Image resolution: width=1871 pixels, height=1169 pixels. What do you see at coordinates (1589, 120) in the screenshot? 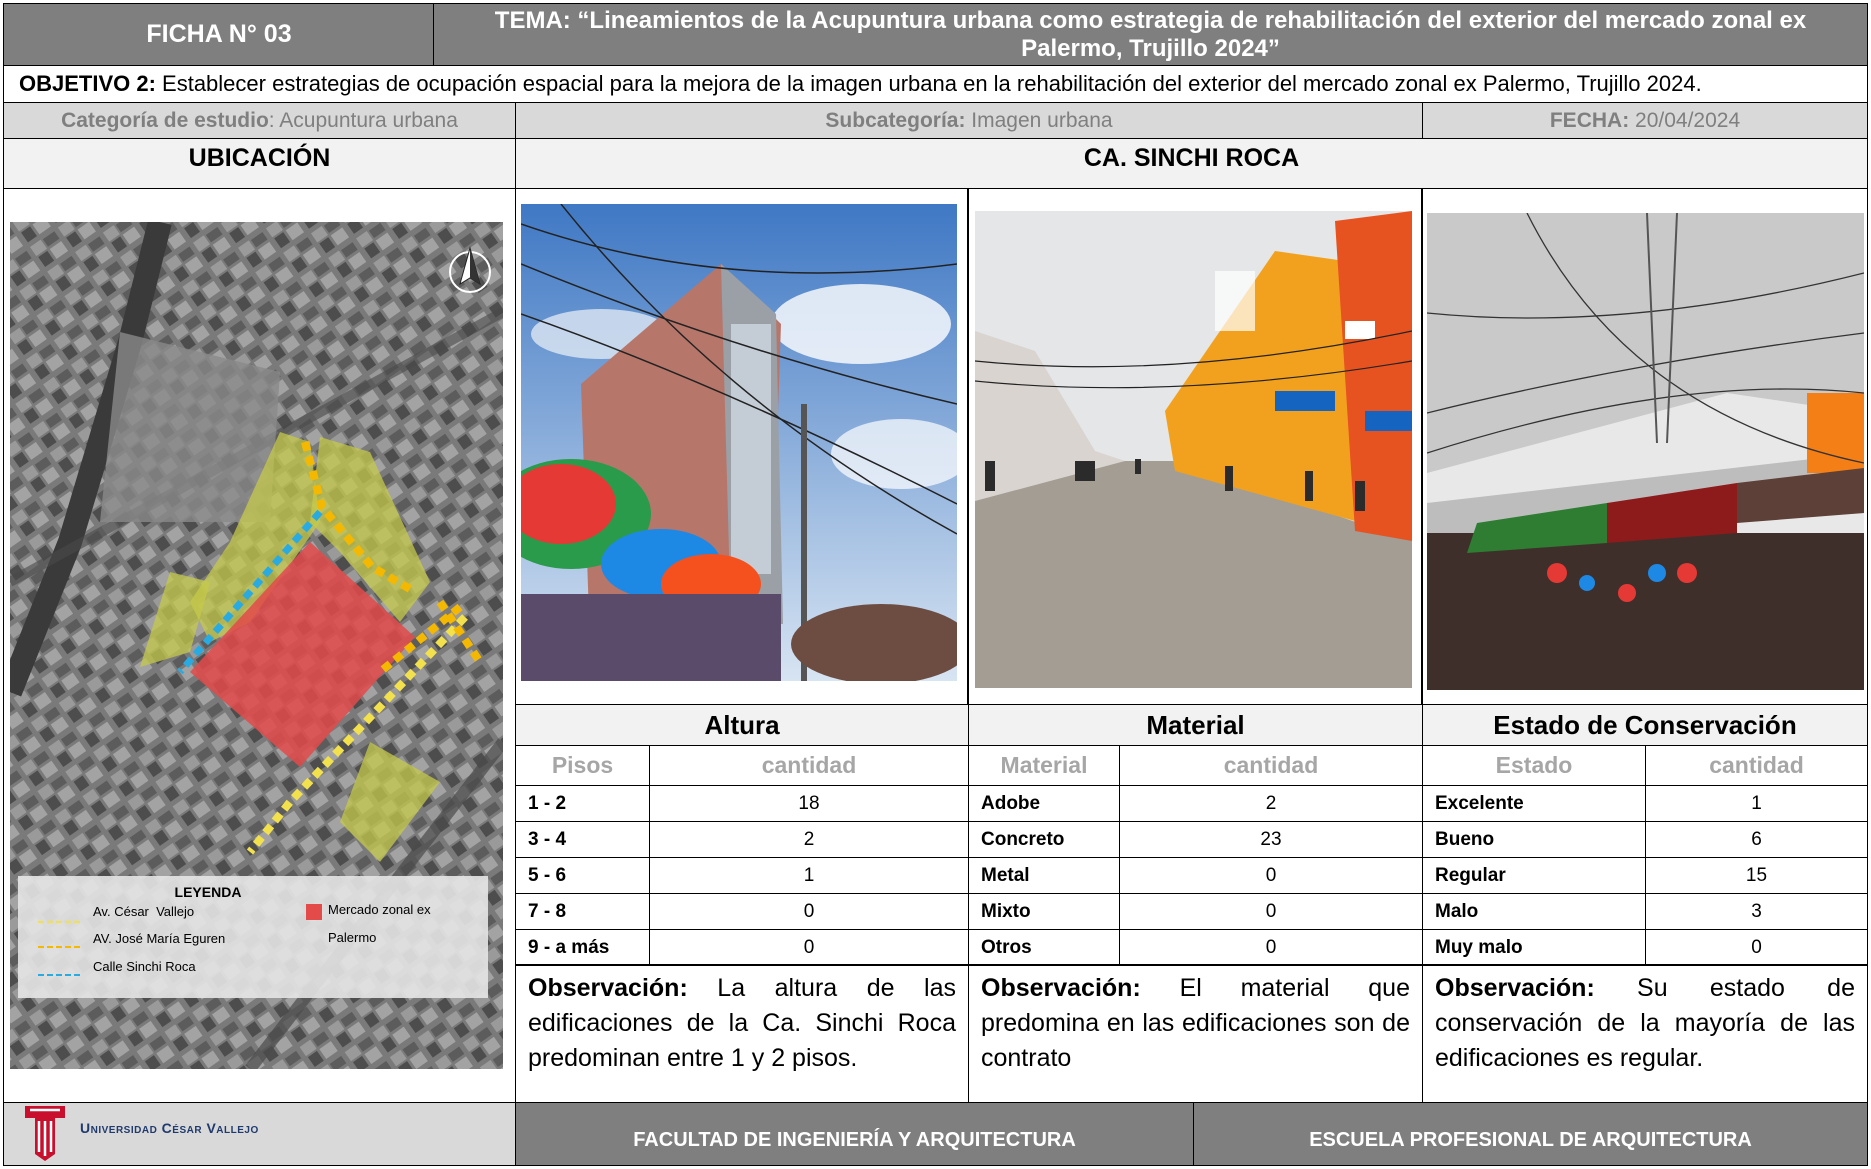
I see `fecha-label: FECHA:` at bounding box center [1589, 120].